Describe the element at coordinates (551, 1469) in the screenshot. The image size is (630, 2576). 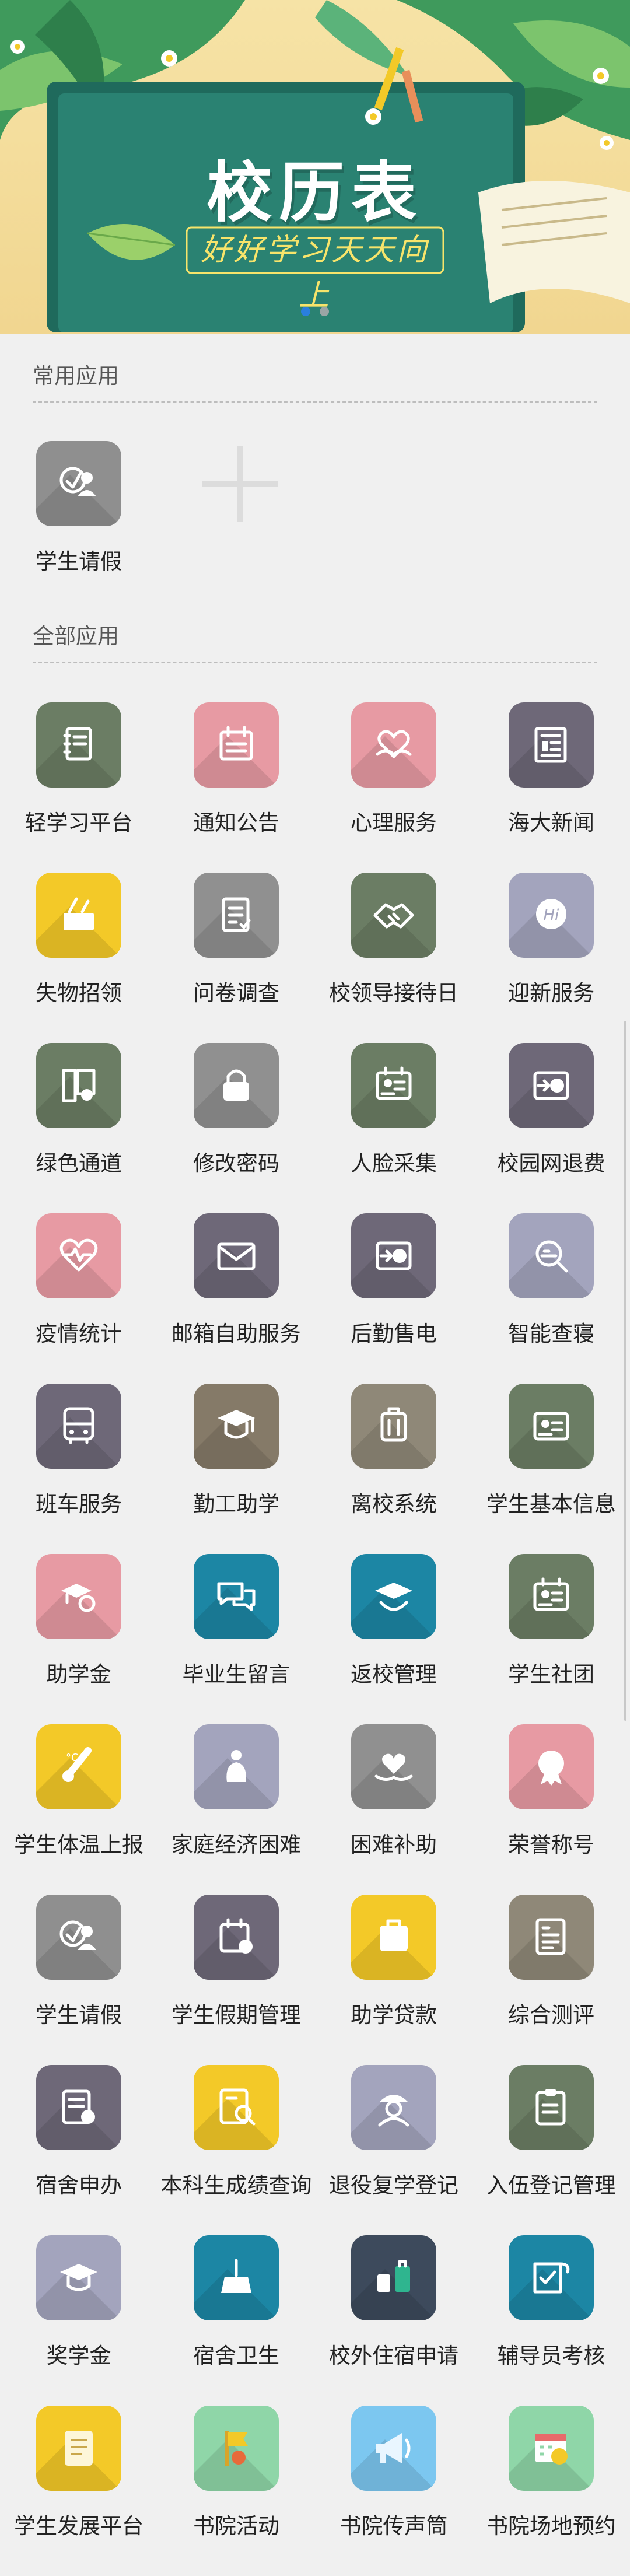
I see `all-app-tile: 学生基本信息` at that location.